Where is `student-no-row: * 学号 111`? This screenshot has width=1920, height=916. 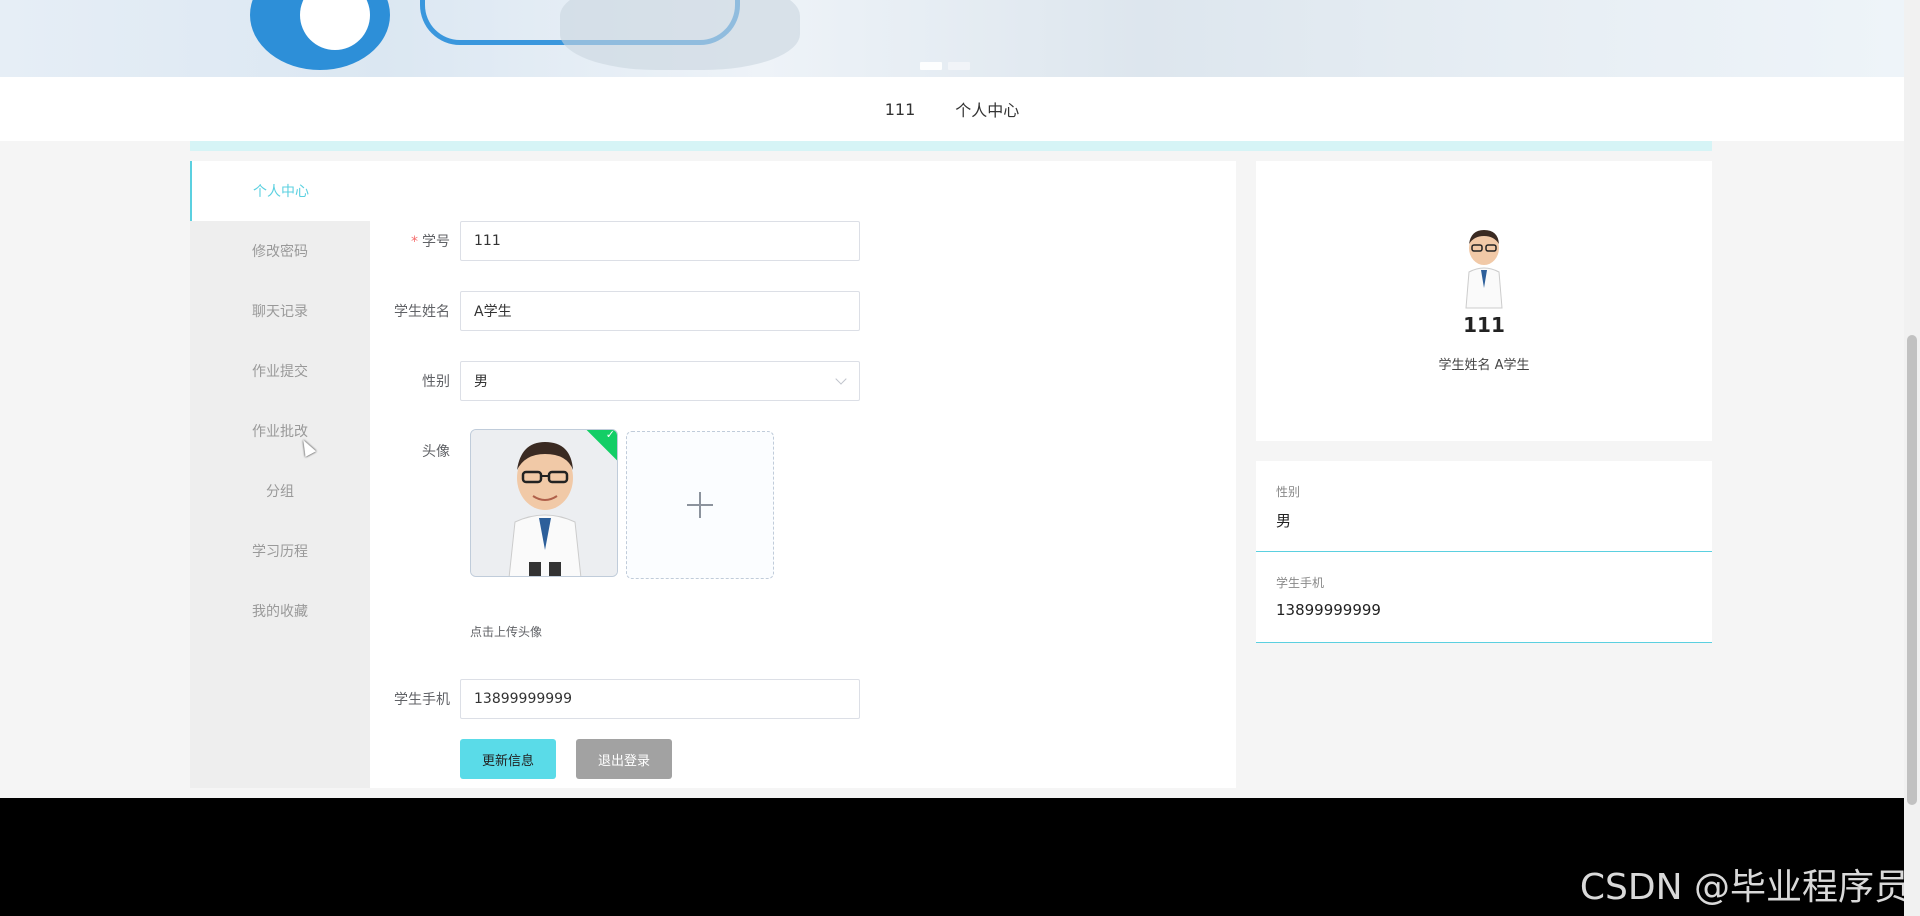 student-no-row: * 学号 111 is located at coordinates (615, 241).